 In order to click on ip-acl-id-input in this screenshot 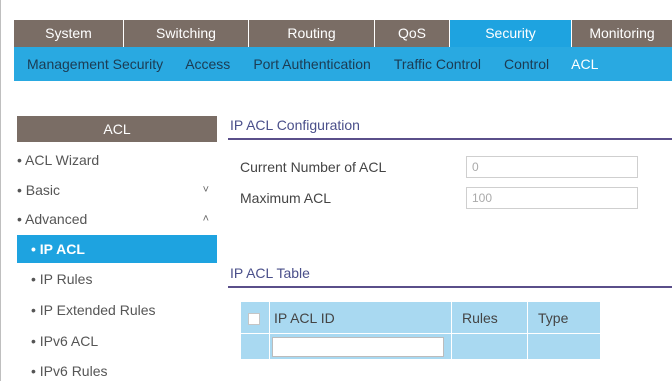, I will do `click(358, 346)`.